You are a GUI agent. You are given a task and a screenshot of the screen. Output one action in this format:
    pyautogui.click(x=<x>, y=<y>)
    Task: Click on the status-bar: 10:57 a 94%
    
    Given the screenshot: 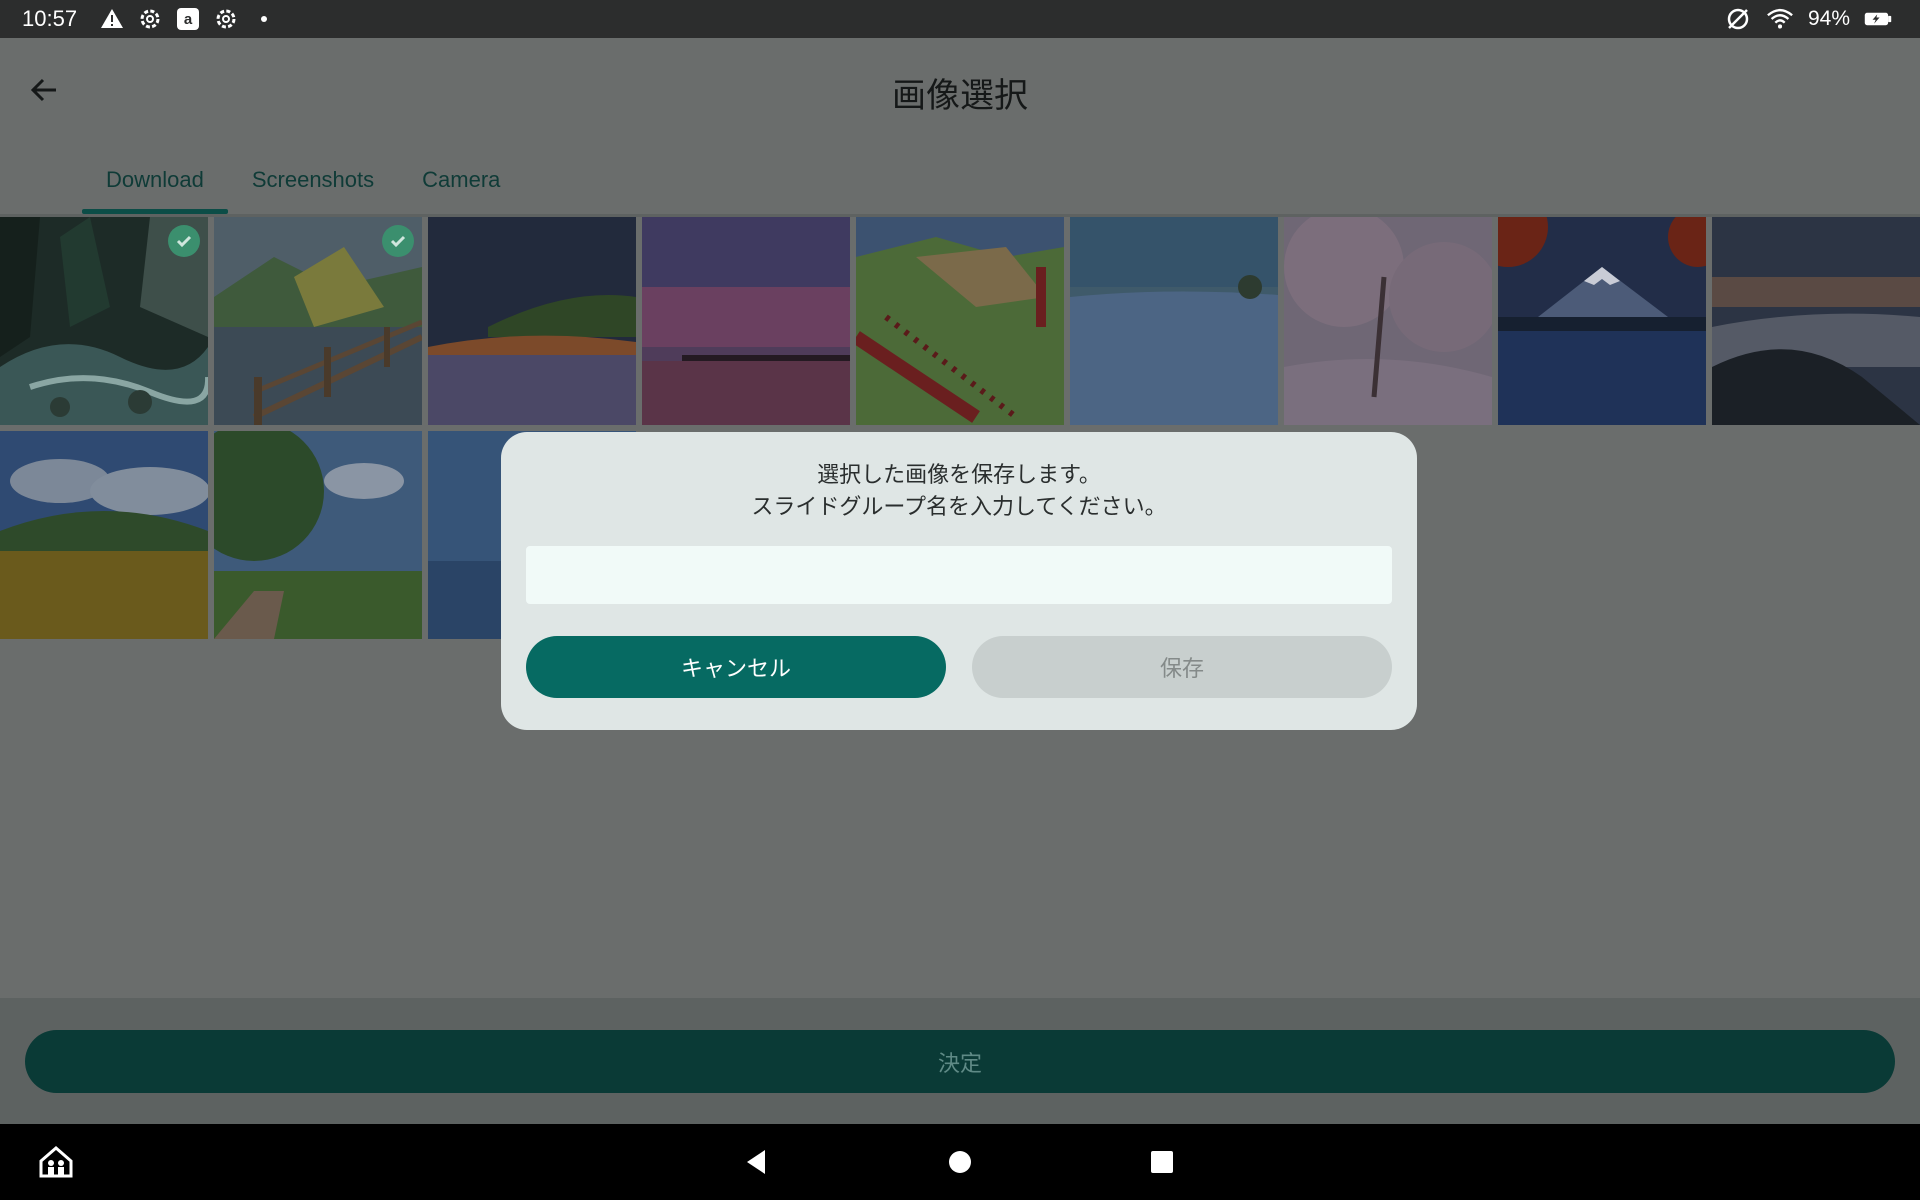 What is the action you would take?
    pyautogui.click(x=960, y=19)
    